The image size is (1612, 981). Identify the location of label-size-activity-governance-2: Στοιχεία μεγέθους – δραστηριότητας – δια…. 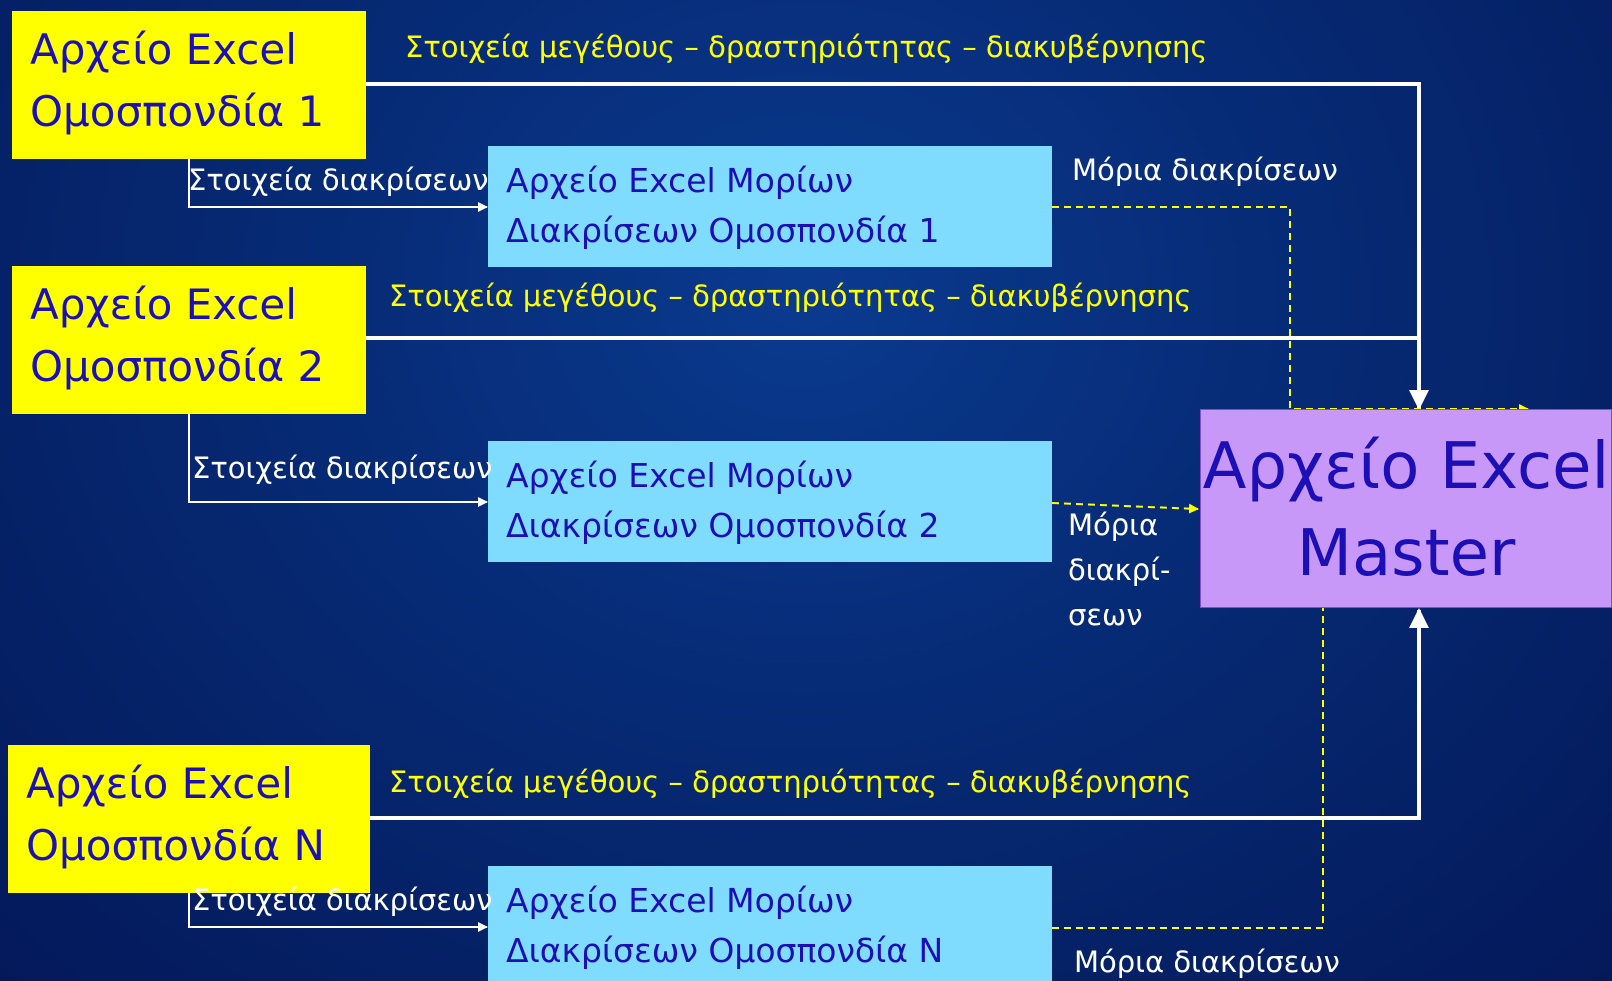
(790, 296).